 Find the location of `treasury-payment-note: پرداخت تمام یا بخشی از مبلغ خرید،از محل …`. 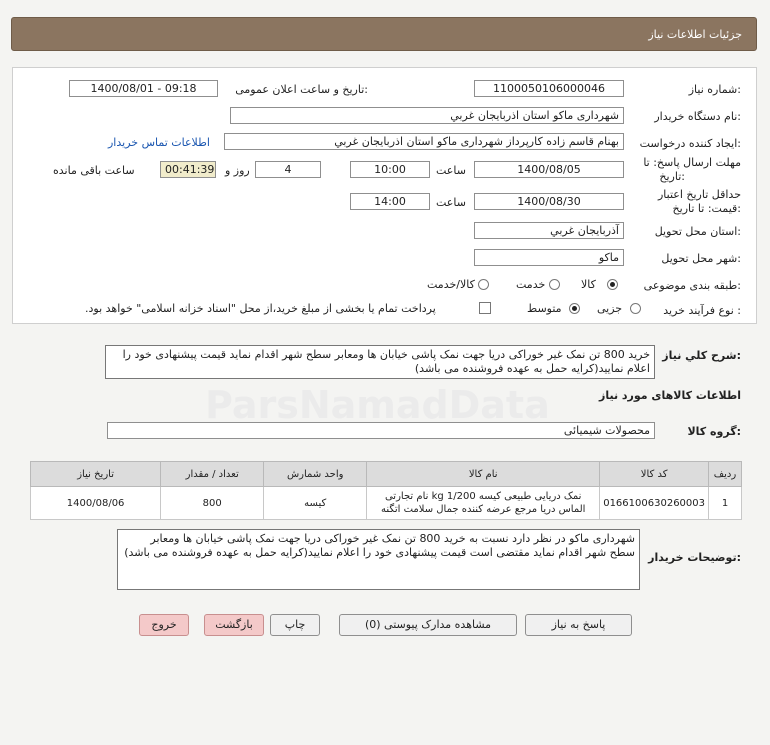

treasury-payment-note: پرداخت تمام یا بخشی از مبلغ خرید،از محل … is located at coordinates (260, 308).